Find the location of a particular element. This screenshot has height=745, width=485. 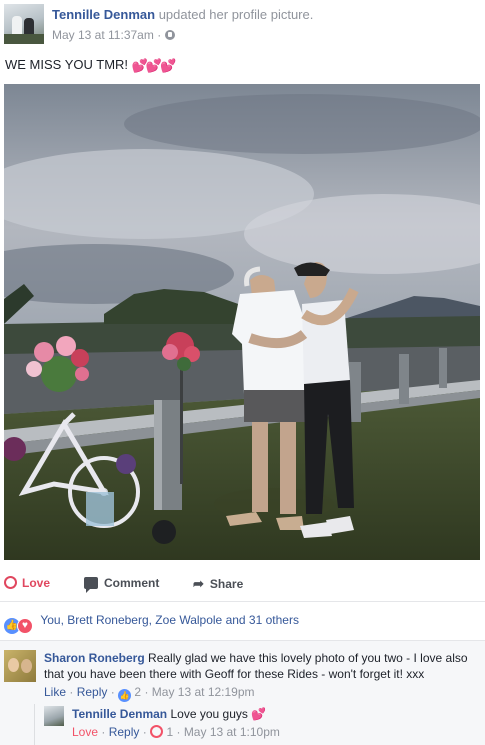

comment-button-label: Comment is located at coordinates (132, 583).